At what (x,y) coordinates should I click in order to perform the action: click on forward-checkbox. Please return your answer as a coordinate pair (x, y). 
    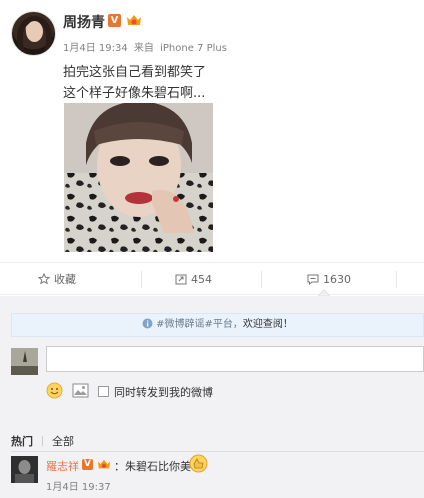
    Looking at the image, I should click on (103, 391).